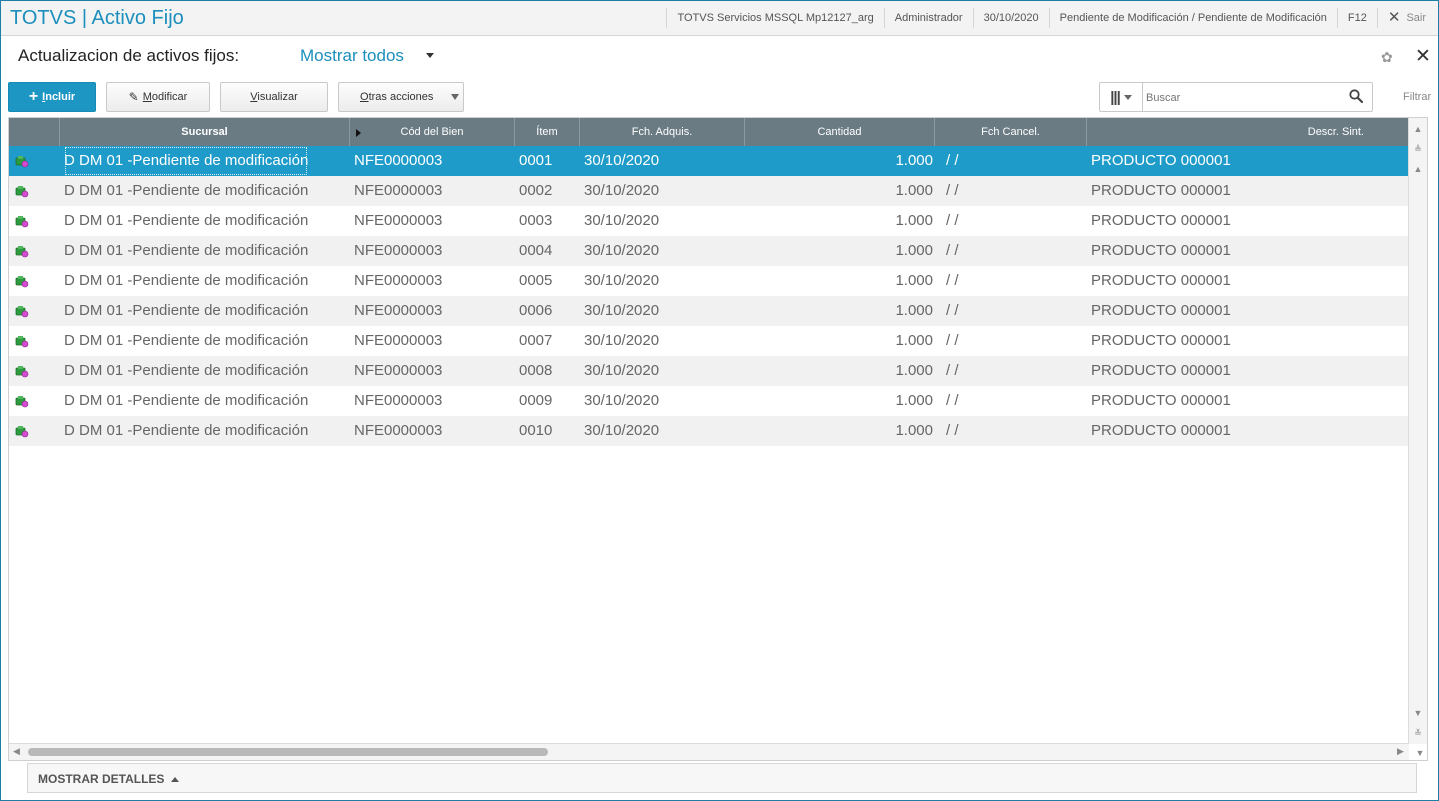  What do you see at coordinates (430, 55) in the screenshot?
I see `chevron-down-icon` at bounding box center [430, 55].